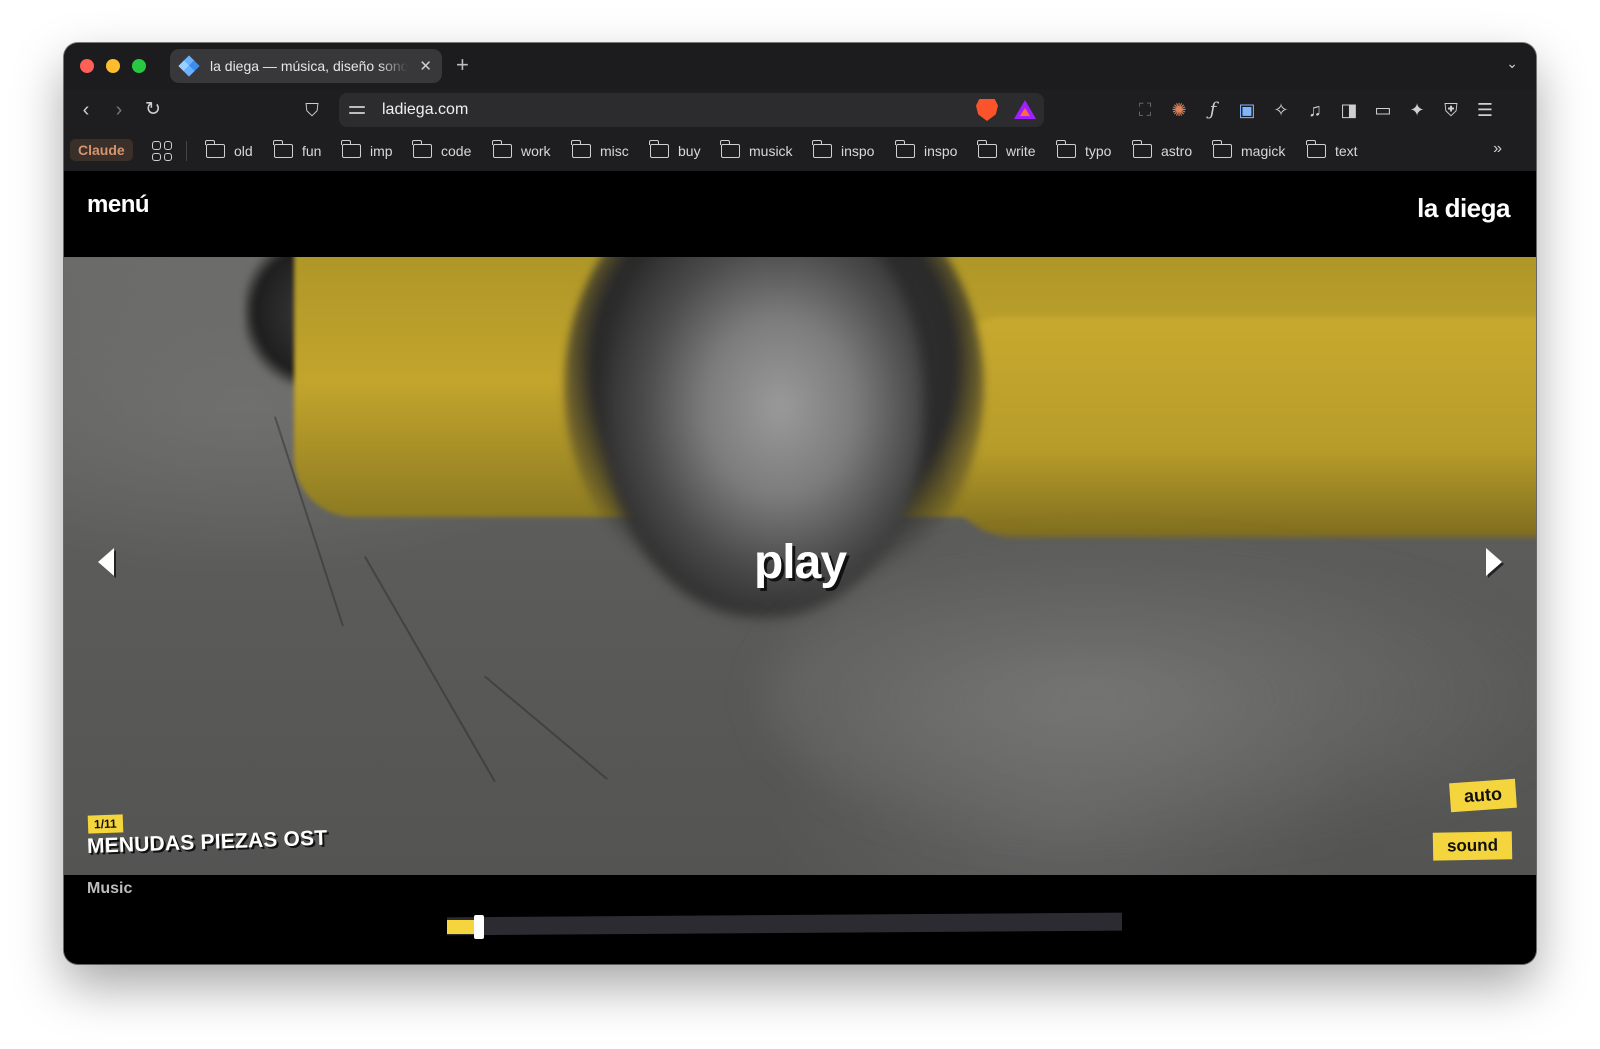 The width and height of the screenshot is (1600, 1049). What do you see at coordinates (987, 110) in the screenshot?
I see `brave-shields-icon` at bounding box center [987, 110].